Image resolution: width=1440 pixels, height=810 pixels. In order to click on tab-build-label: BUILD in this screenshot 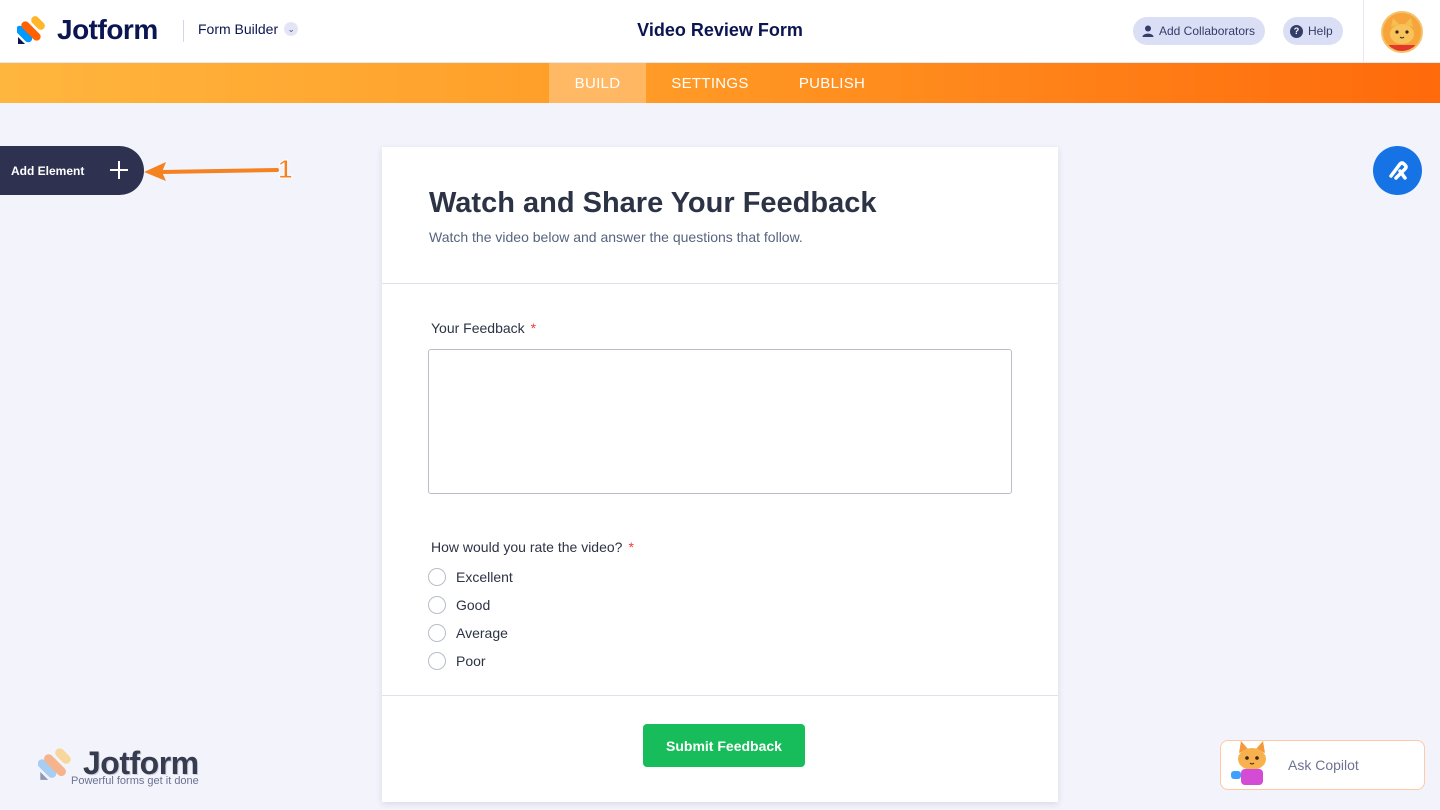, I will do `click(597, 83)`.